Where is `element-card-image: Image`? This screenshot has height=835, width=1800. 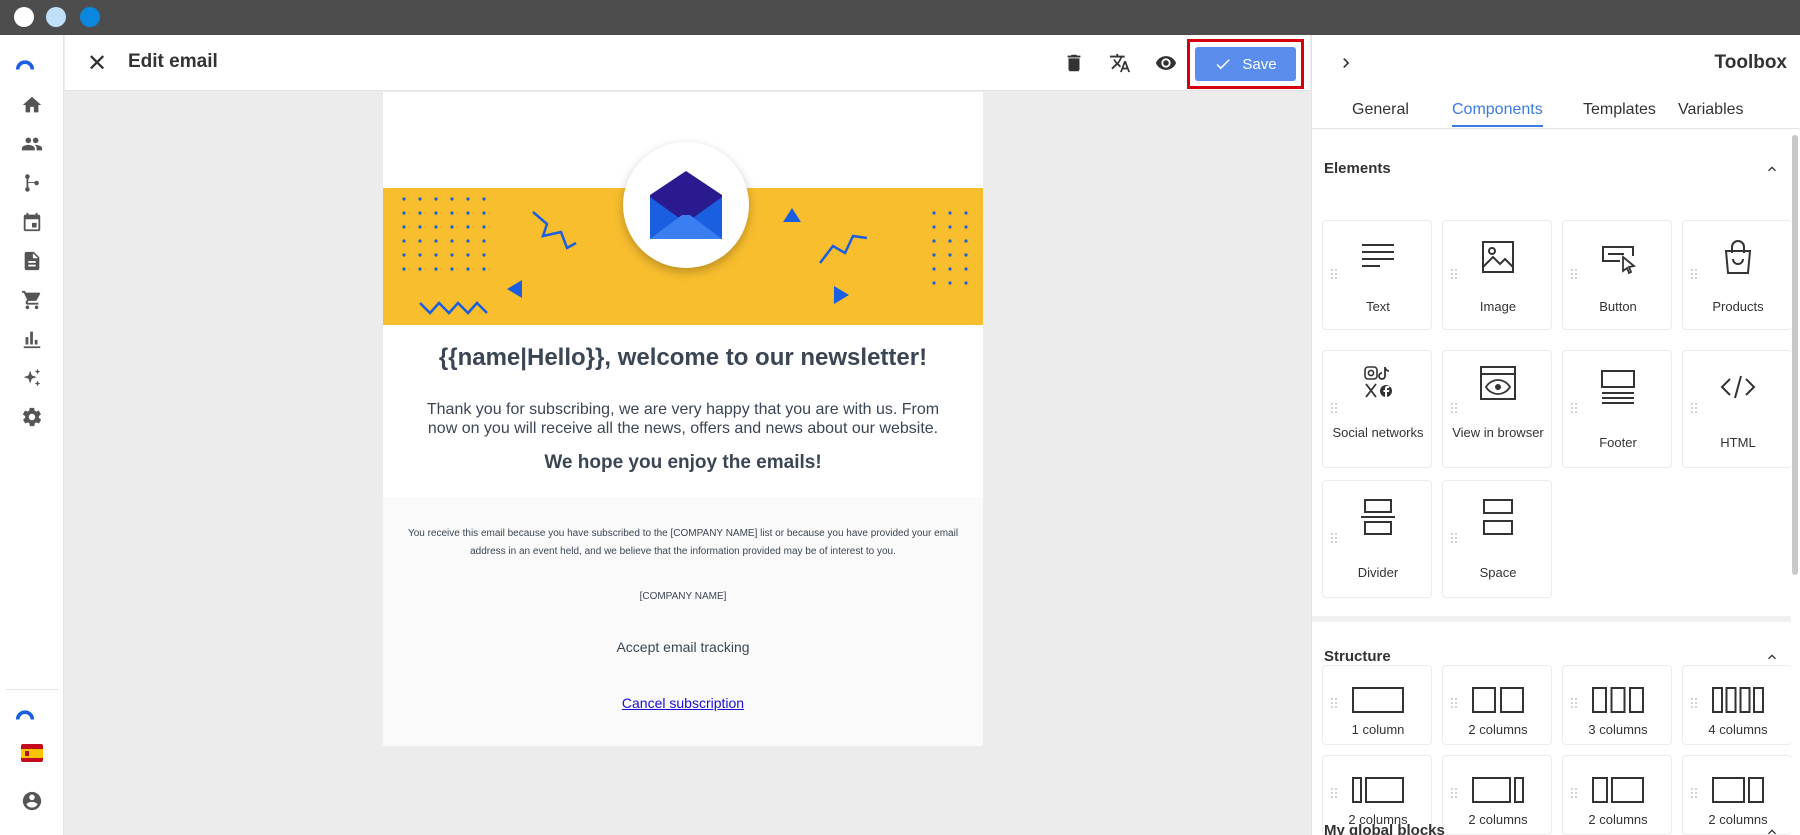 element-card-image: Image is located at coordinates (1497, 275).